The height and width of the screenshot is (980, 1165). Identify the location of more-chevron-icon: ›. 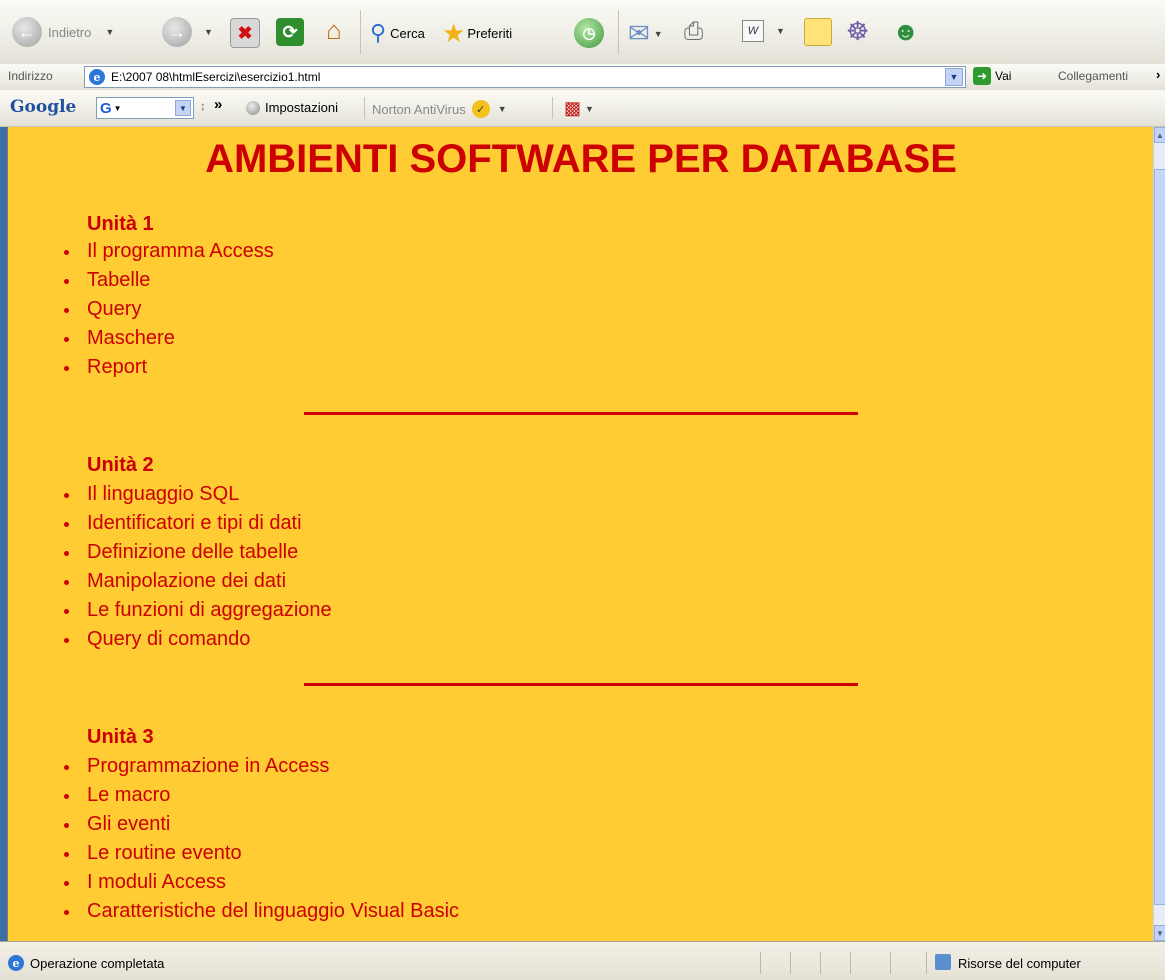
(1158, 74).